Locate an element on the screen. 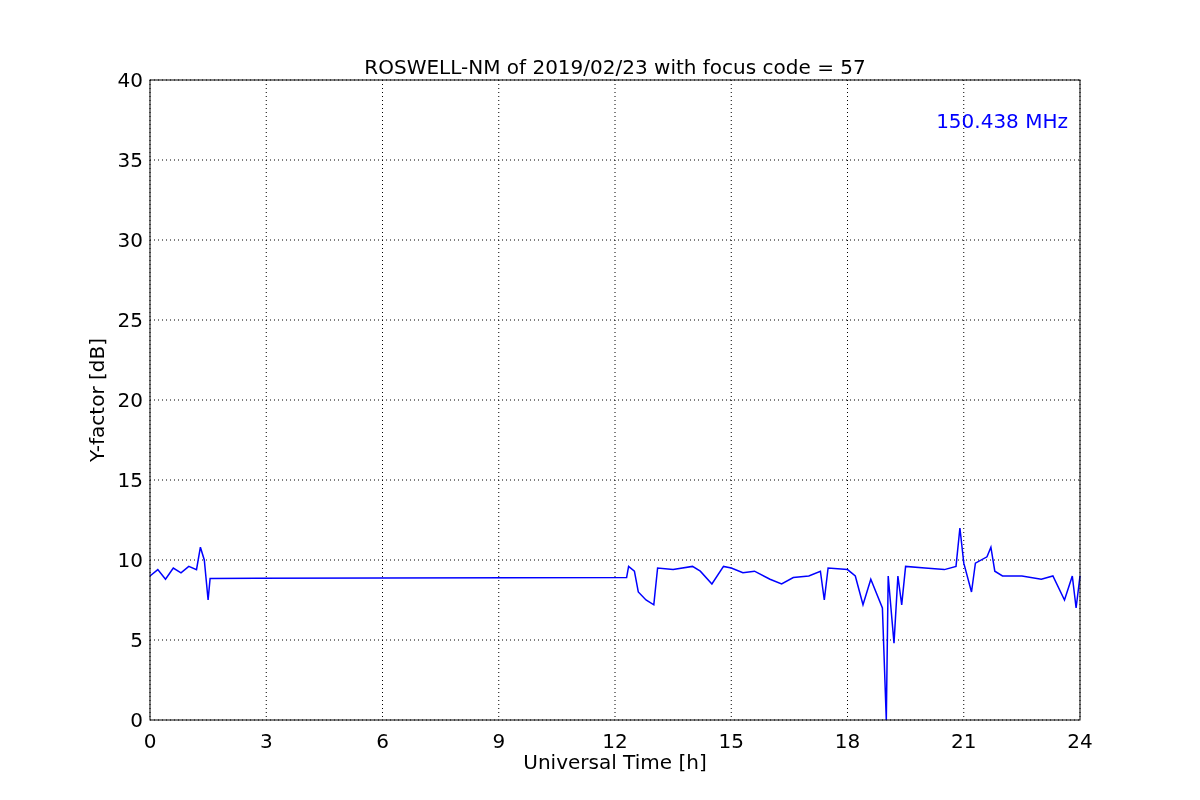 Image resolution: width=1200 pixels, height=800 pixels. x-tick-label: 12 is located at coordinates (615, 741).